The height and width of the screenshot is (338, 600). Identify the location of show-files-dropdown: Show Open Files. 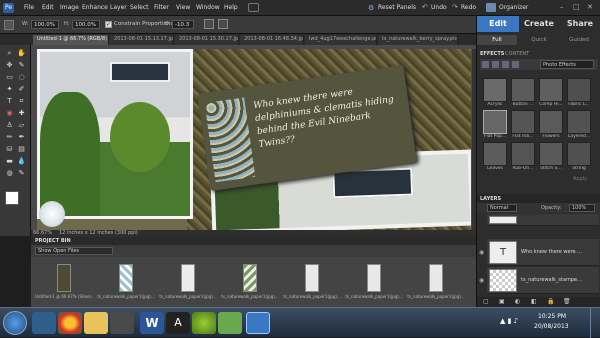
(74, 251).